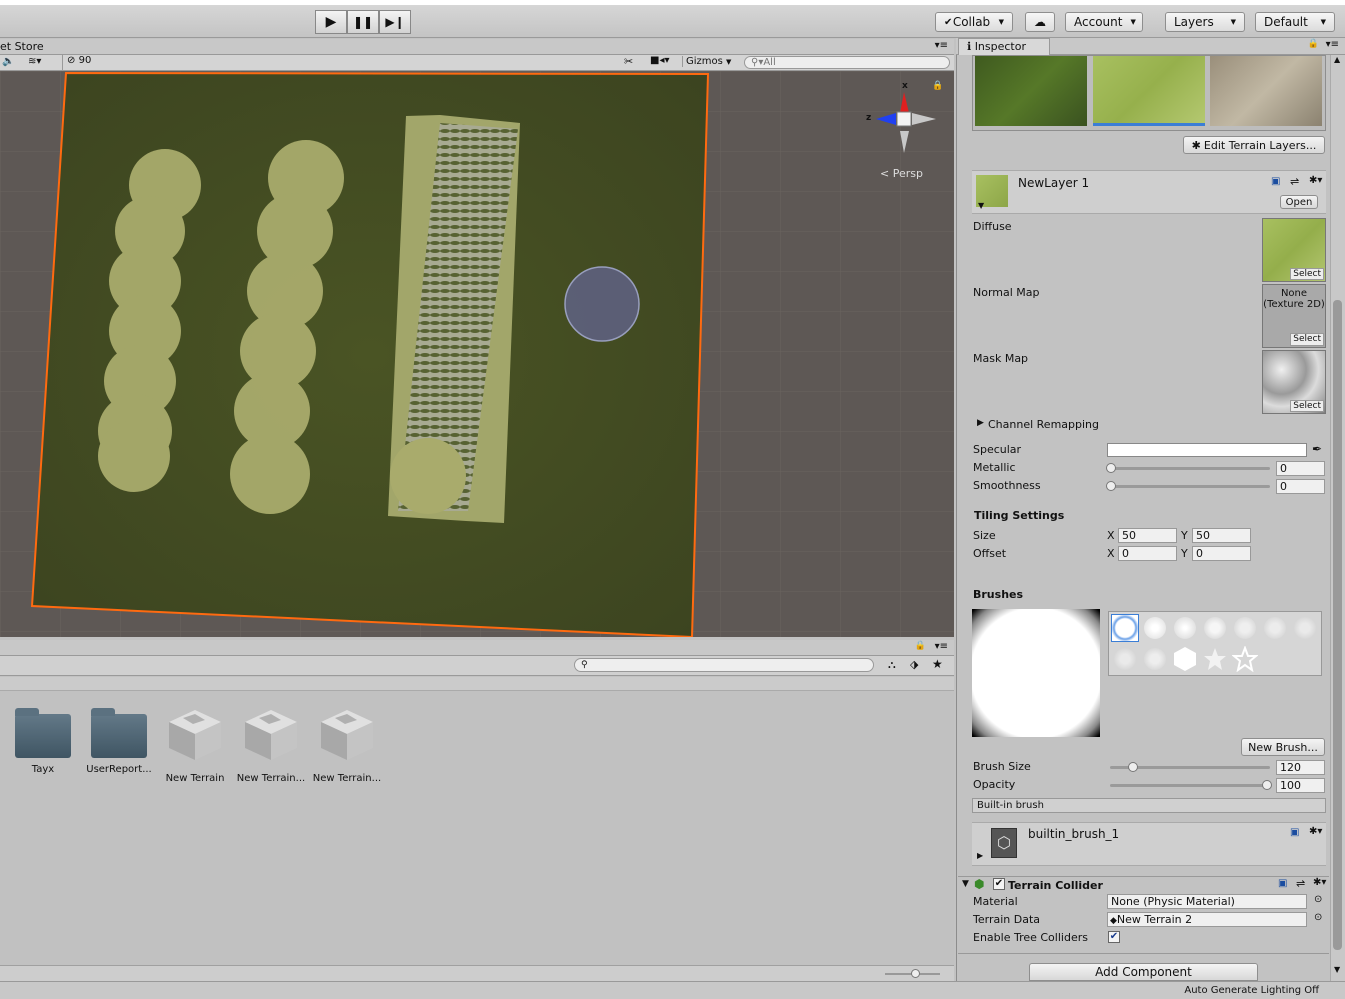  Describe the element at coordinates (1251, 990) in the screenshot. I see `lighting-status: Auto Generate Lighting Off` at that location.